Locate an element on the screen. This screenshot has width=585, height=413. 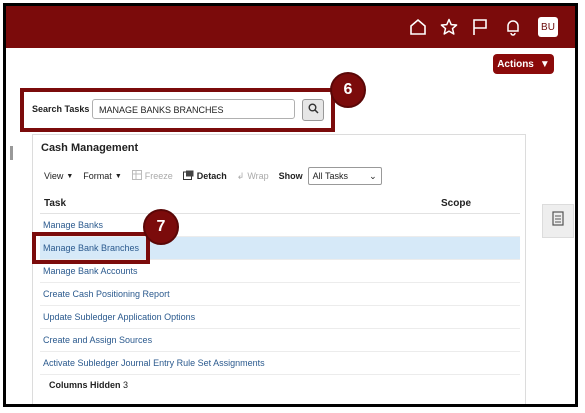
view-menu: View ▼ is located at coordinates (58, 176).